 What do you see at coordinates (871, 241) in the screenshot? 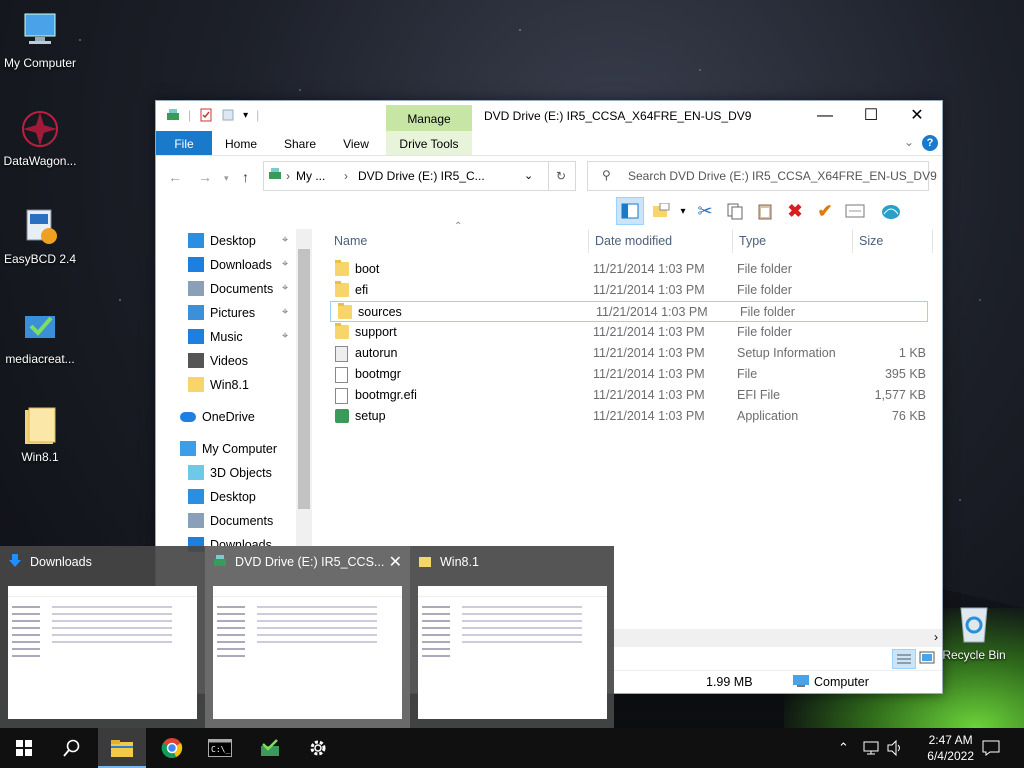
I see `column-header-size: Size` at bounding box center [871, 241].